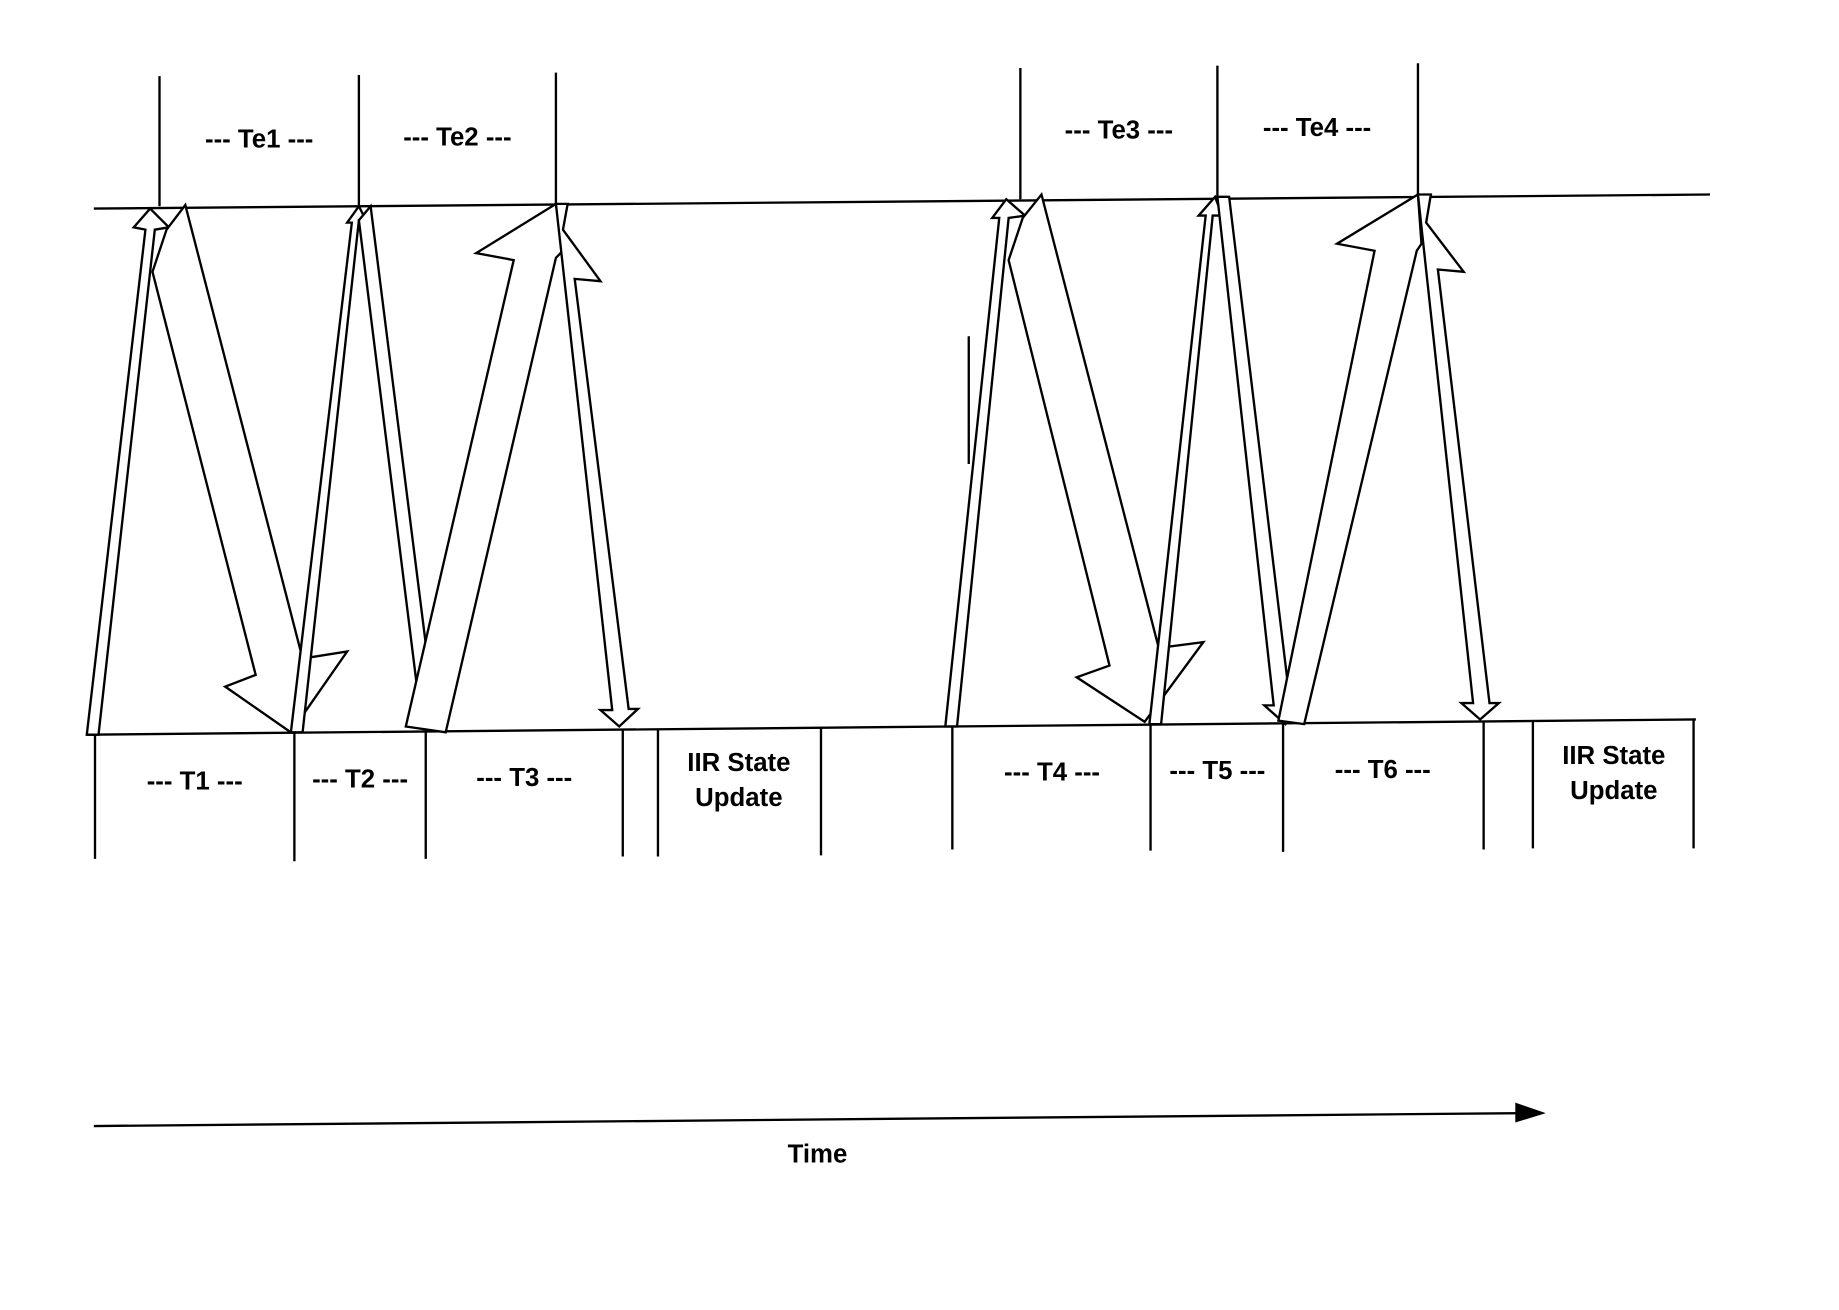 The height and width of the screenshot is (1310, 1839). I want to click on label-t1: --- T1 ---, so click(195, 782).